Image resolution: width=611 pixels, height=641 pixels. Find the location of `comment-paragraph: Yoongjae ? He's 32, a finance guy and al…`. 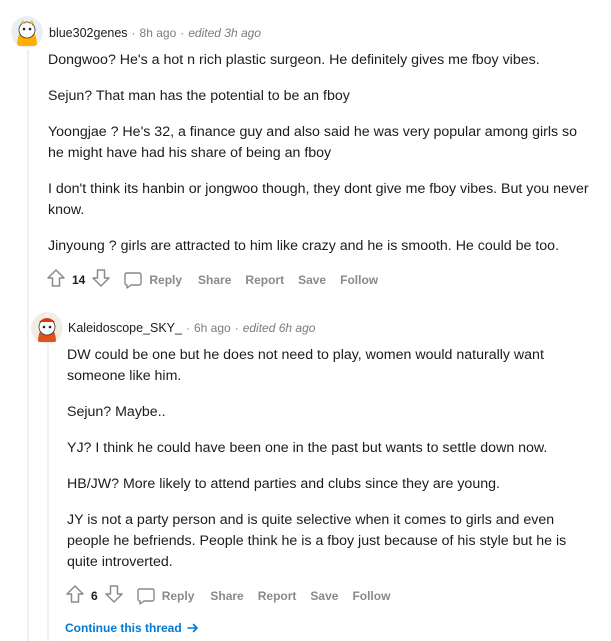

comment-paragraph: Yoongjae ? He's 32, a finance guy and al… is located at coordinates (313, 142).